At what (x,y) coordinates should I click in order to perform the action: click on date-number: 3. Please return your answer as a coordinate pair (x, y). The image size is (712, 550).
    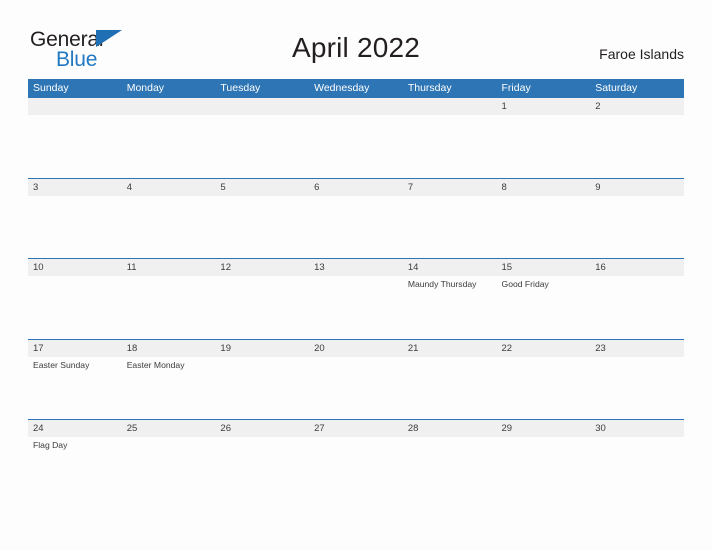
    Looking at the image, I should click on (75, 187).